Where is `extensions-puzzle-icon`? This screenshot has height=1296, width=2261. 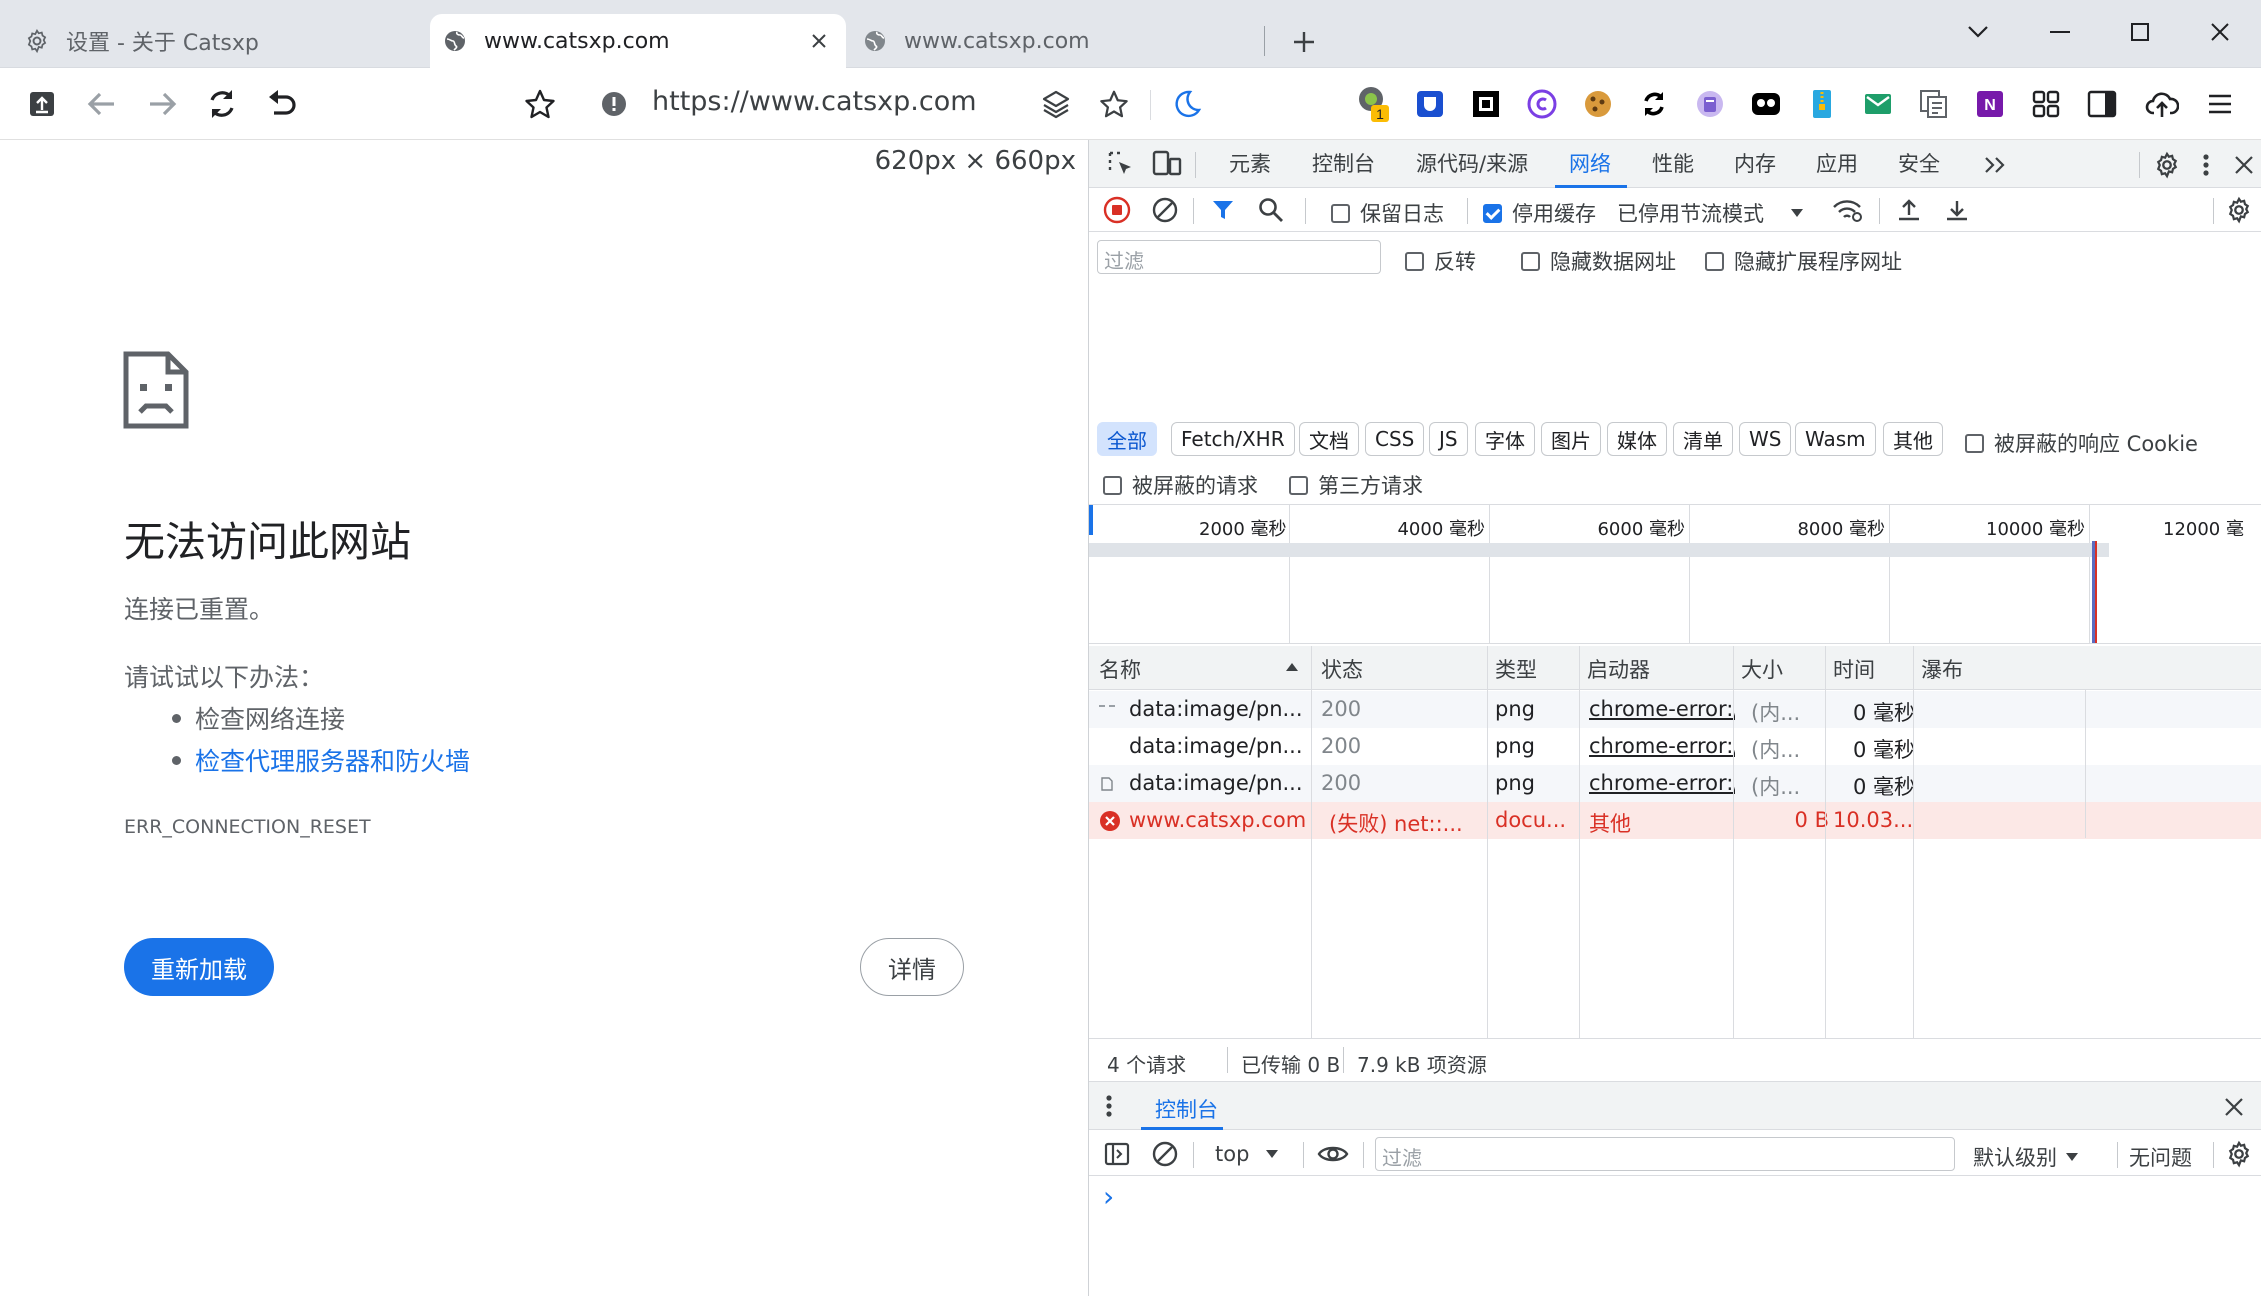
extensions-puzzle-icon is located at coordinates (2046, 104).